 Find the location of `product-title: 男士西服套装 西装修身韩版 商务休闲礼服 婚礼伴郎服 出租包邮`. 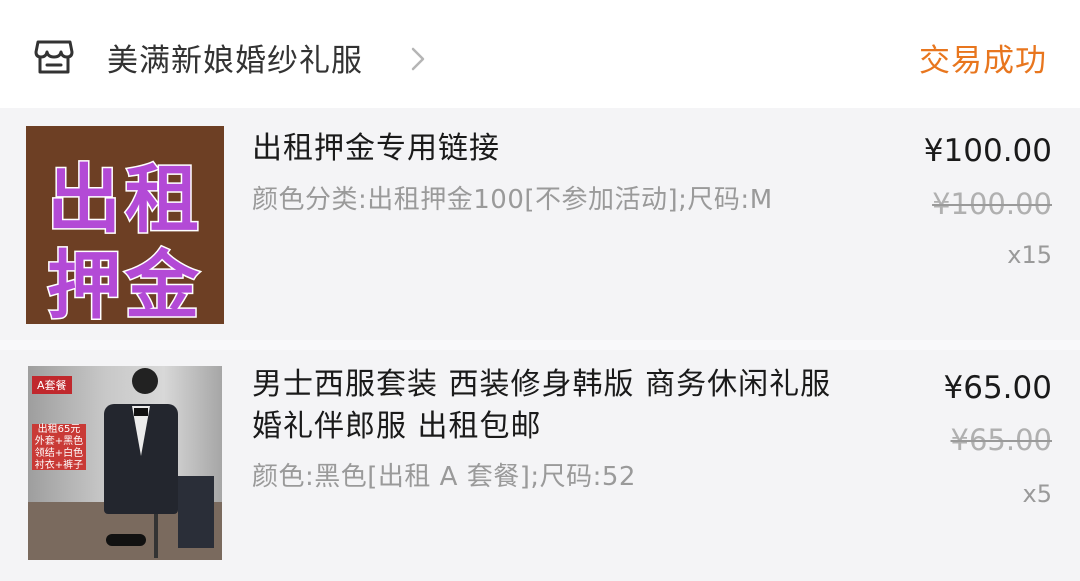

product-title: 男士西服套装 西装修身韩版 商务休闲礼服 婚礼伴郎服 出租包邮 is located at coordinates (552, 406).